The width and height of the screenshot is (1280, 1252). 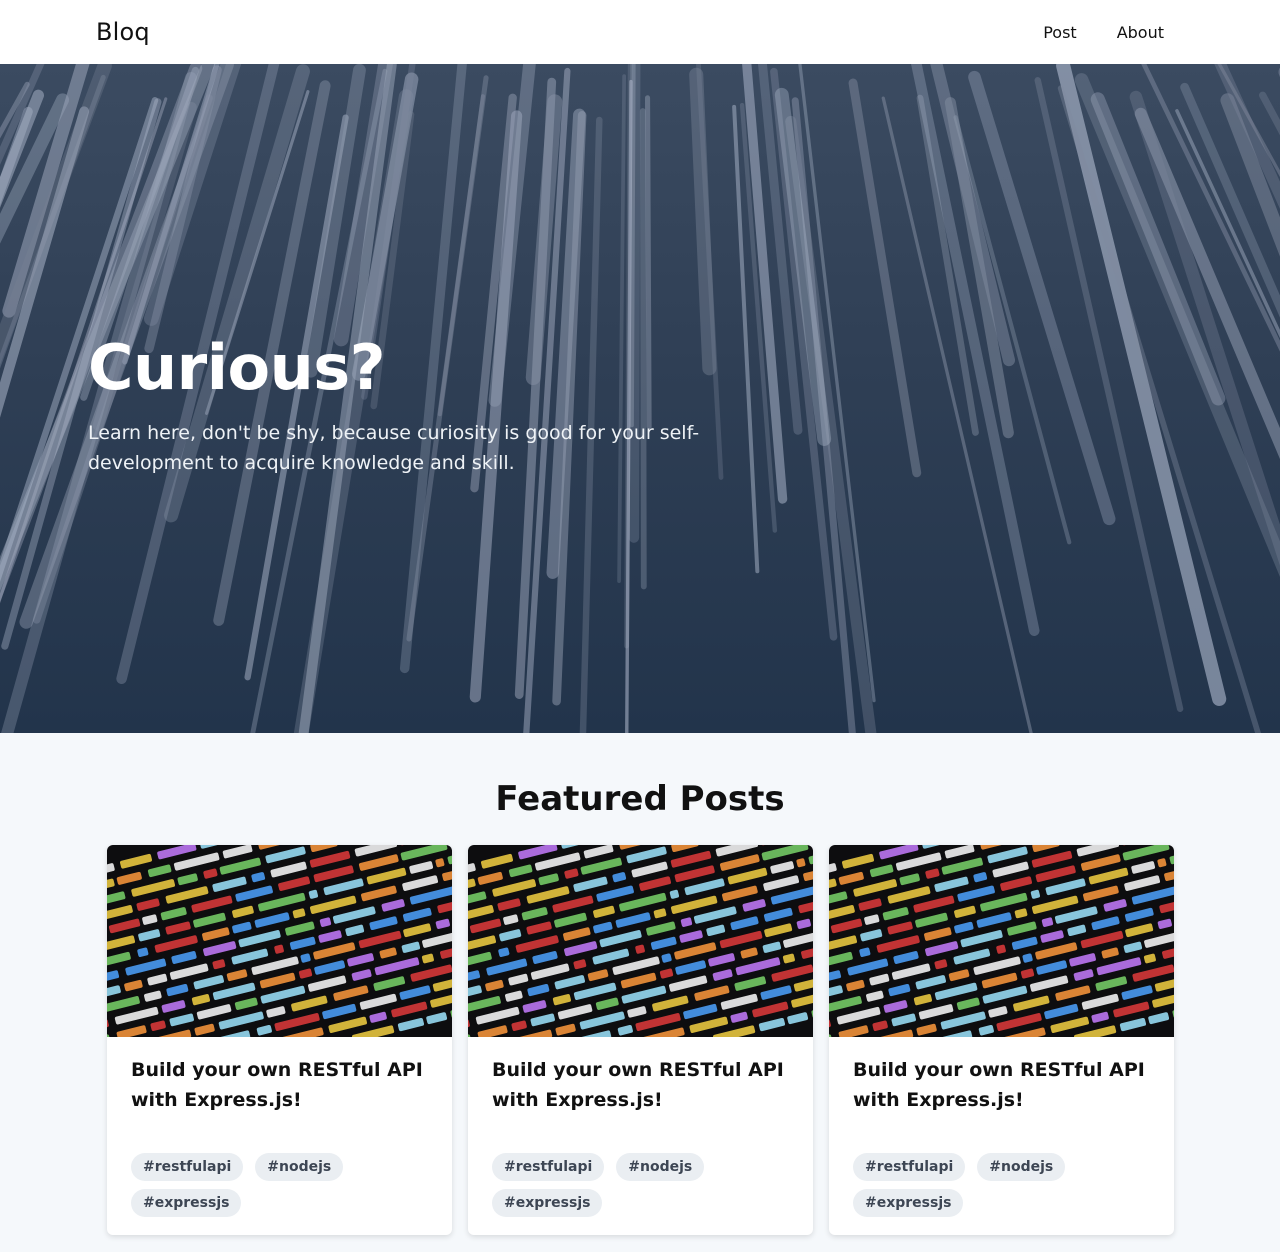 I want to click on nav-link-post: Post, so click(x=1059, y=32).